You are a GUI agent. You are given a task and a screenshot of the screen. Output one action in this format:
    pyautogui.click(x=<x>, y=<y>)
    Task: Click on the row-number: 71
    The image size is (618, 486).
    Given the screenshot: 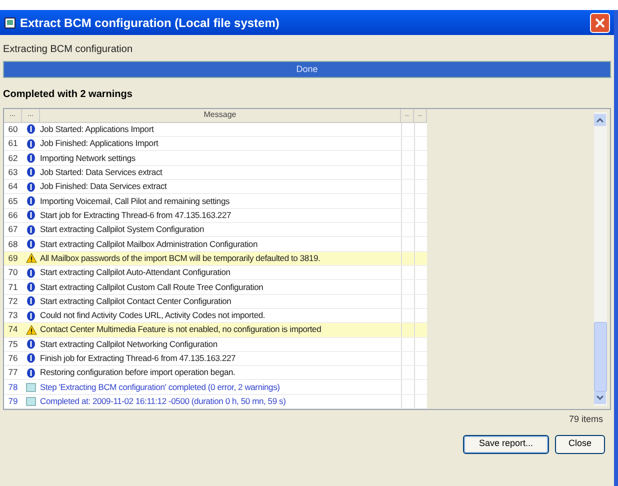 What is the action you would take?
    pyautogui.click(x=13, y=287)
    